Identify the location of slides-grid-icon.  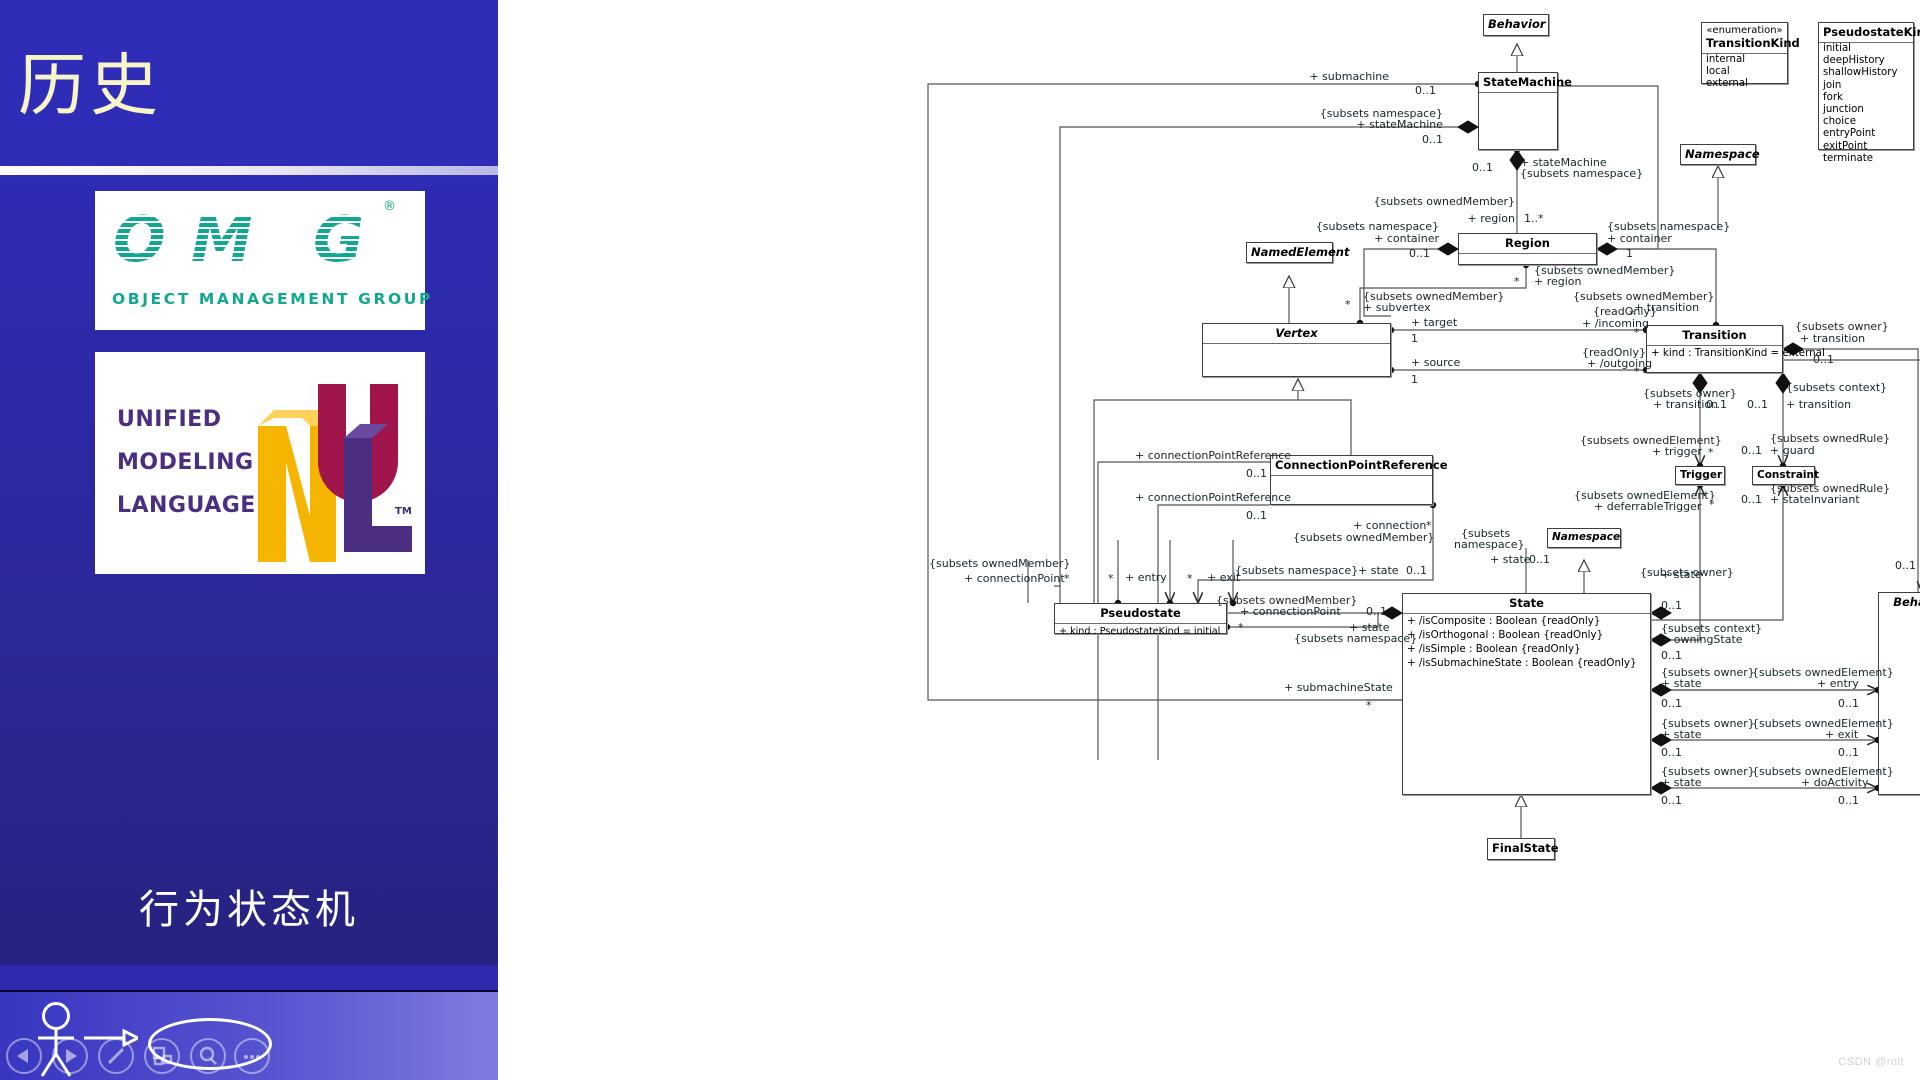
(162, 1056).